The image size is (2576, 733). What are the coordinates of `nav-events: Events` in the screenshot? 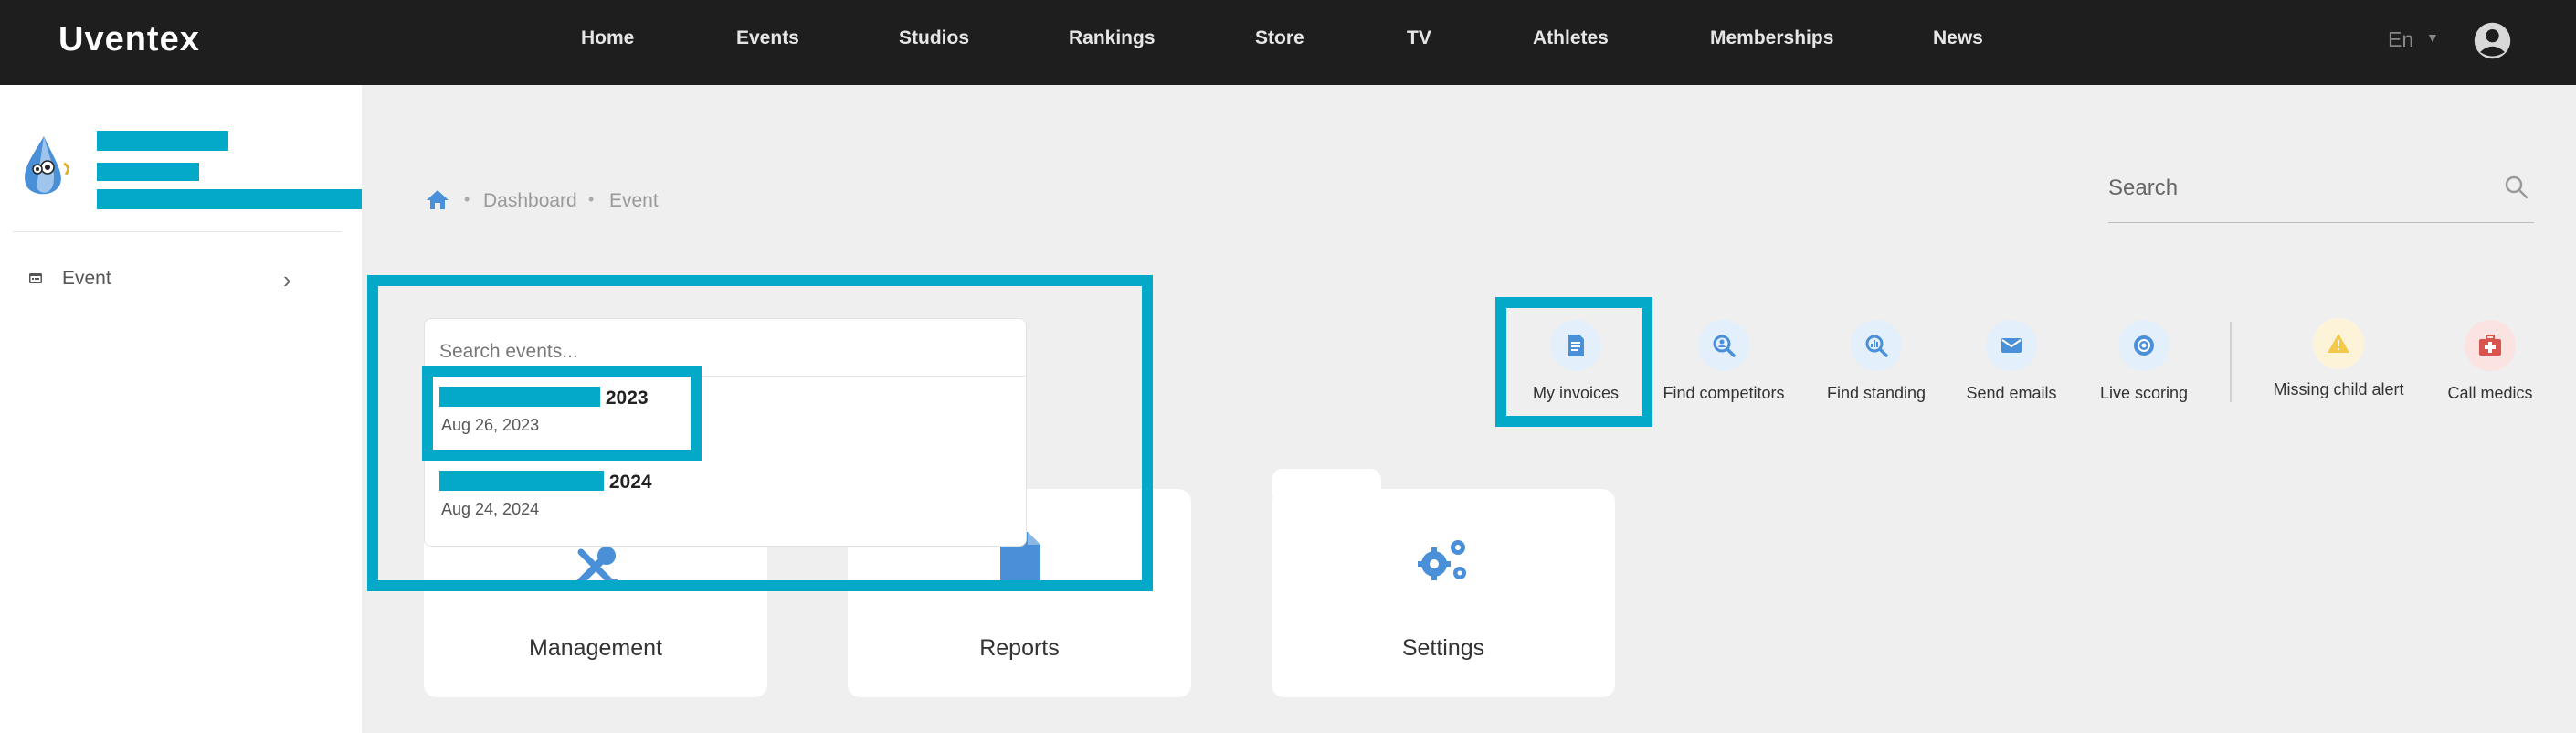 It's located at (767, 38).